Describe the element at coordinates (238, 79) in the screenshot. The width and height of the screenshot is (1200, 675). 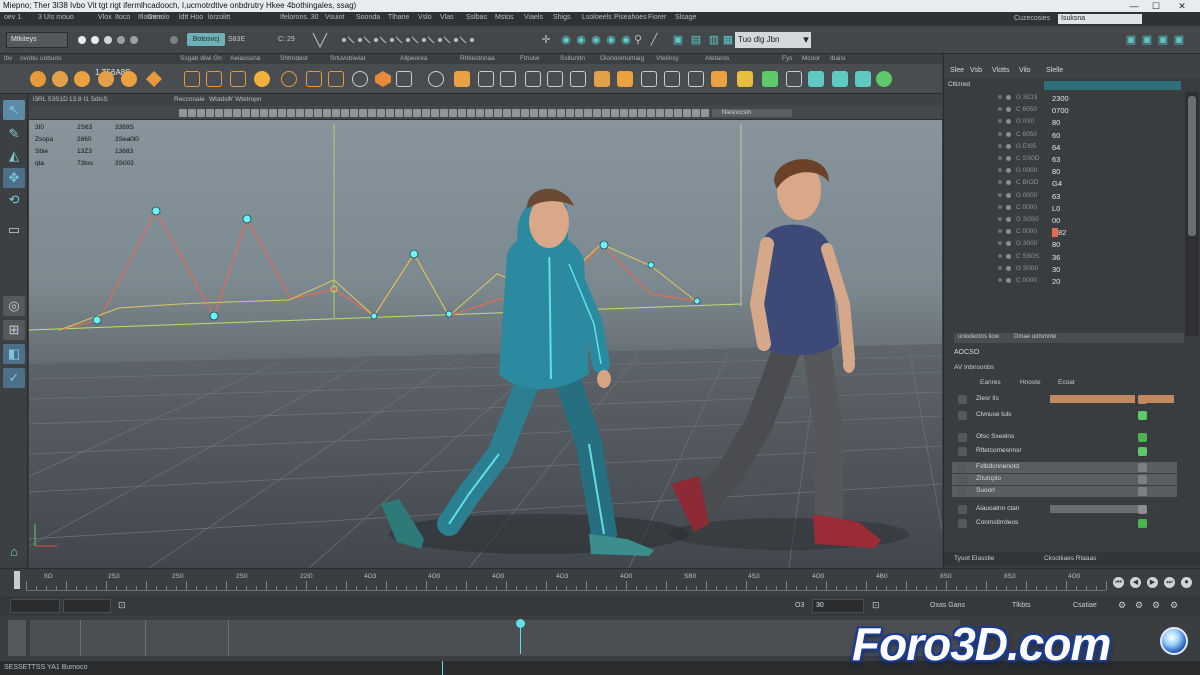
I see `bezier-icon` at that location.